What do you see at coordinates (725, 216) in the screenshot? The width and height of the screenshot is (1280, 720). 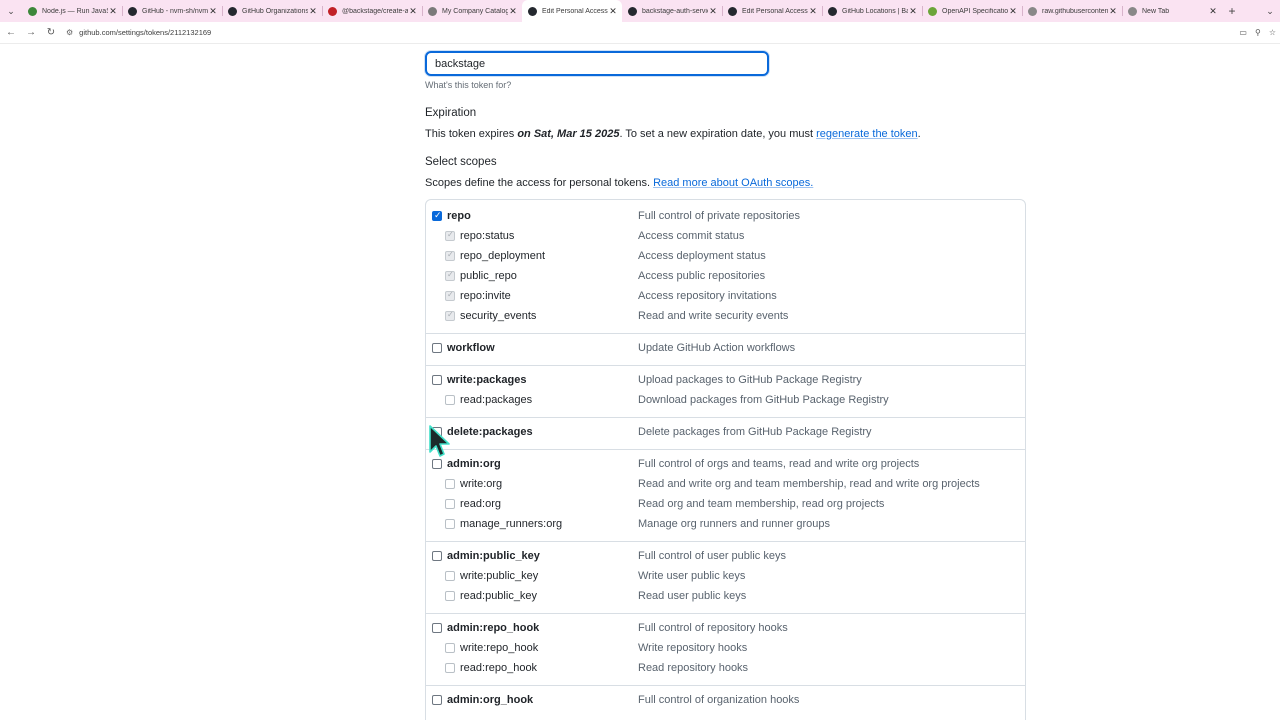 I see `scope-row: repo Full control of private repositories` at bounding box center [725, 216].